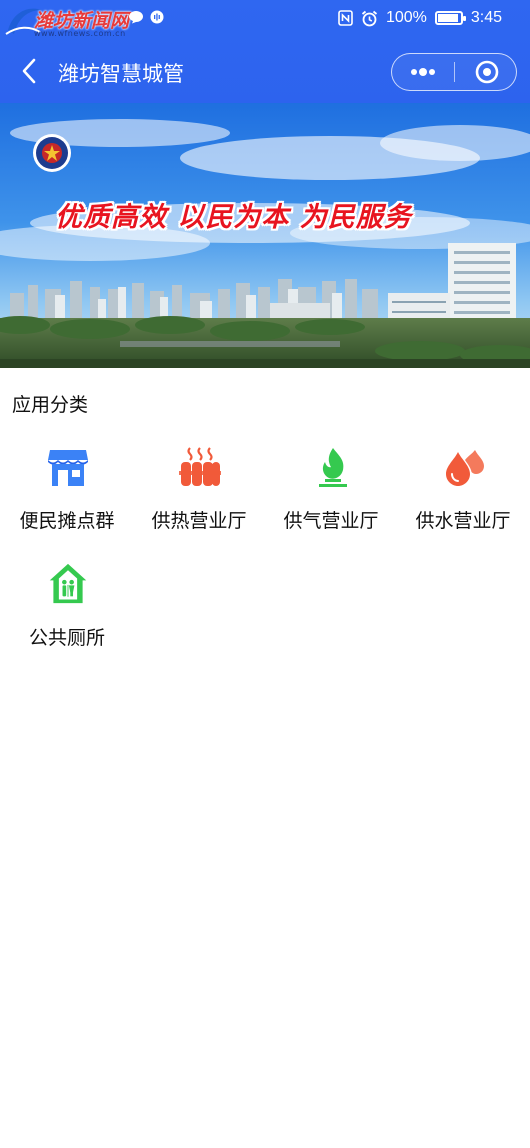 This screenshot has height=1148, width=530. I want to click on banner-slogan: 优质高效 以民为本 为民服务, so click(233, 217).